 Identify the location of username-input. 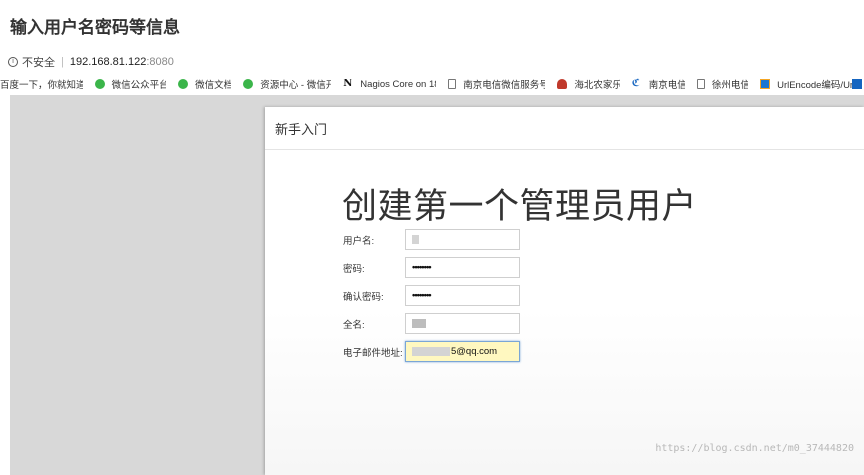
(462, 239).